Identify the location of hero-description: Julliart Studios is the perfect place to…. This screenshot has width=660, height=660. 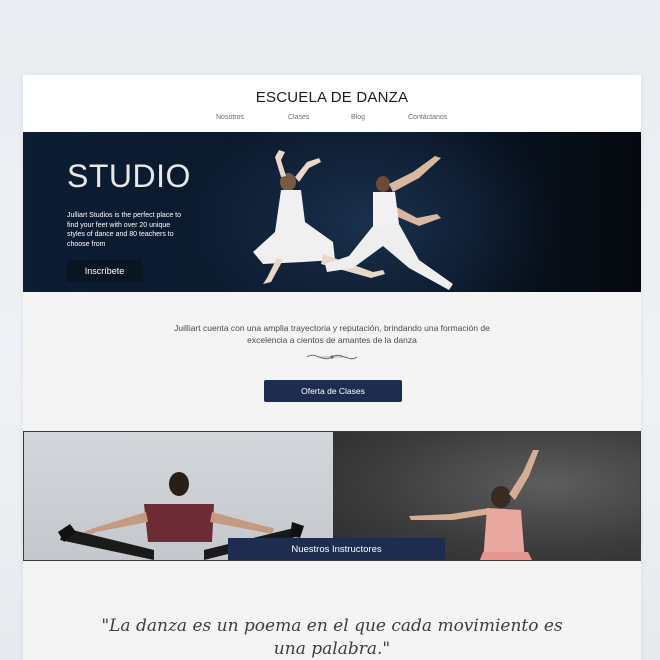
(124, 230).